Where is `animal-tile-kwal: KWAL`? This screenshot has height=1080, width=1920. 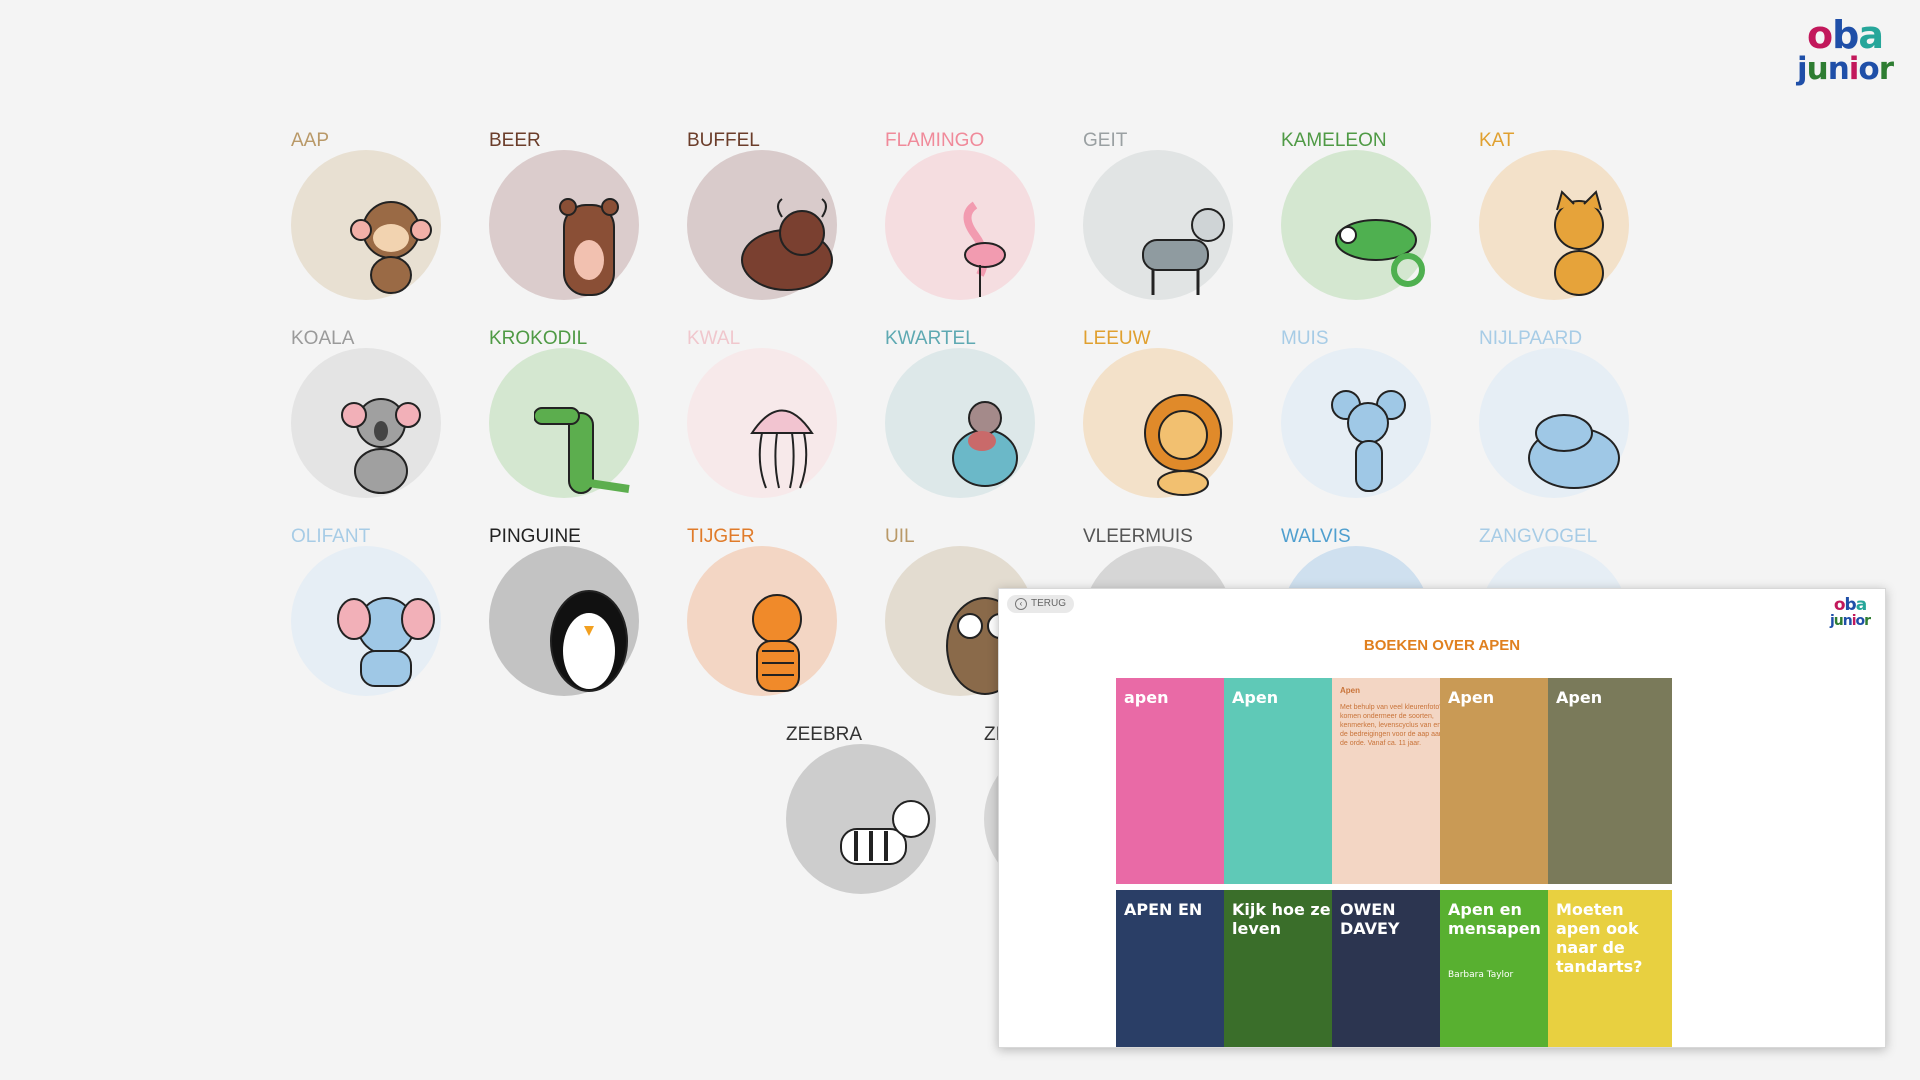
animal-tile-kwal: KWAL is located at coordinates (762, 413).